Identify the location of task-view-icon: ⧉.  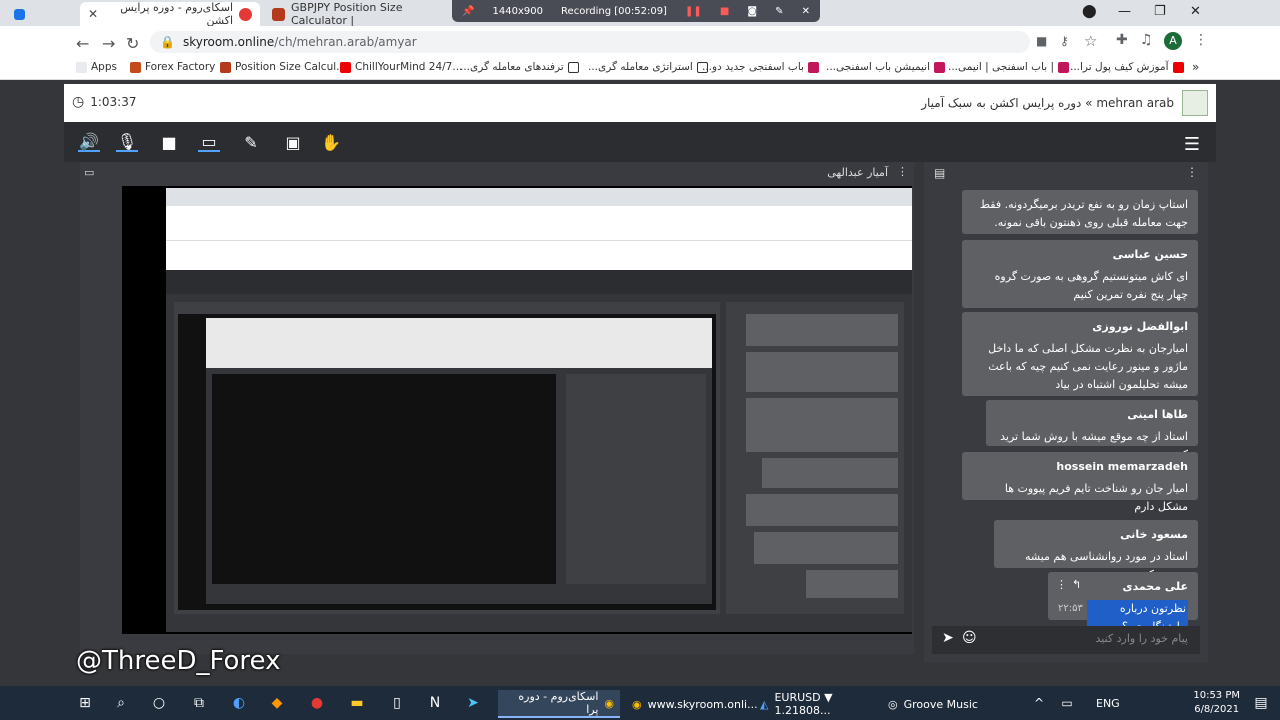
(199, 703).